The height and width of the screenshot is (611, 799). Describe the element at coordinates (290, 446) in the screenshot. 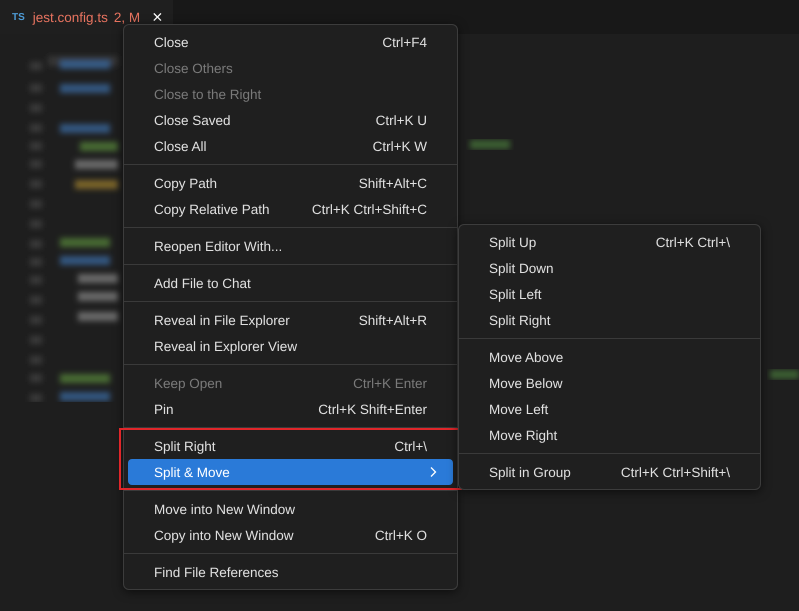

I see `menu-item: Split Right Ctrl+\` at that location.